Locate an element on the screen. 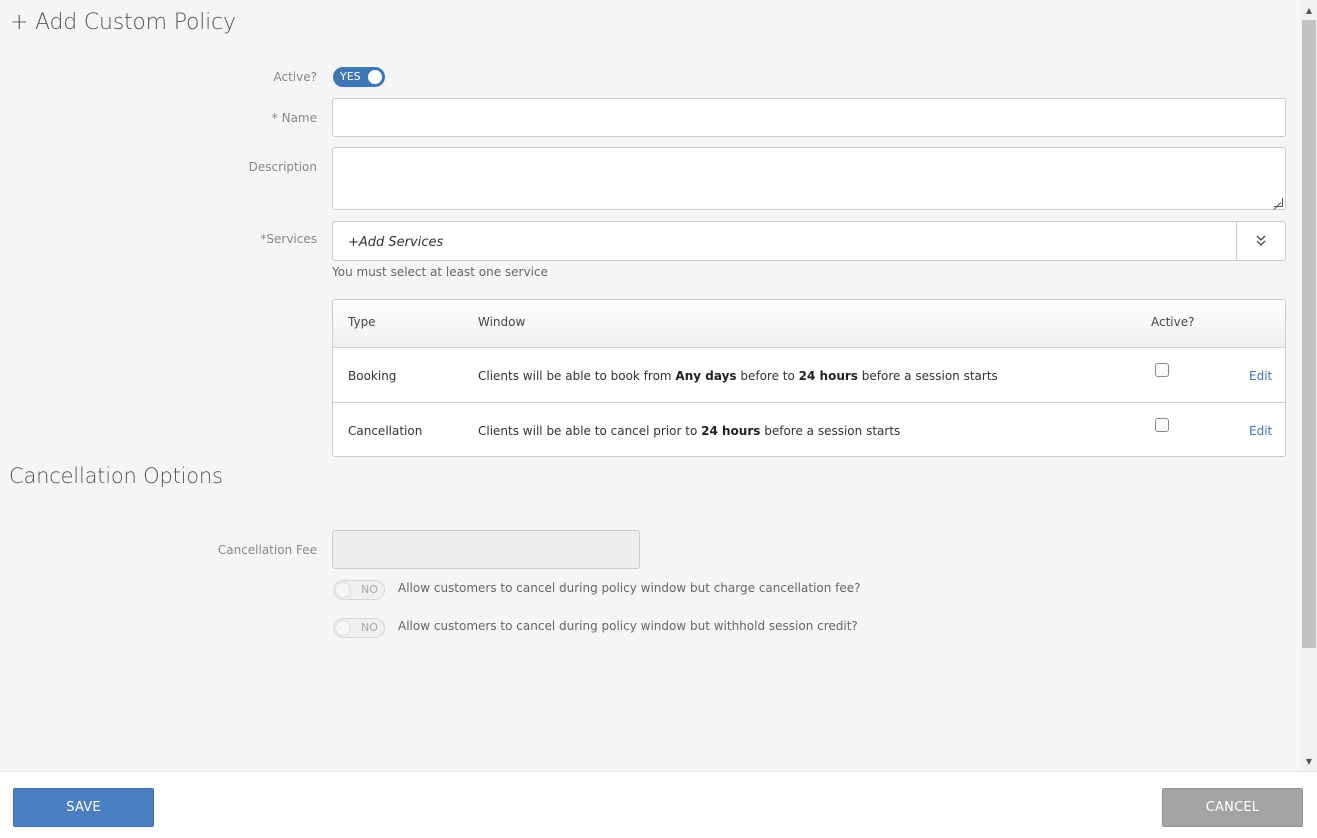  window-text: Clients will be able to cancel prior to is located at coordinates (590, 431).